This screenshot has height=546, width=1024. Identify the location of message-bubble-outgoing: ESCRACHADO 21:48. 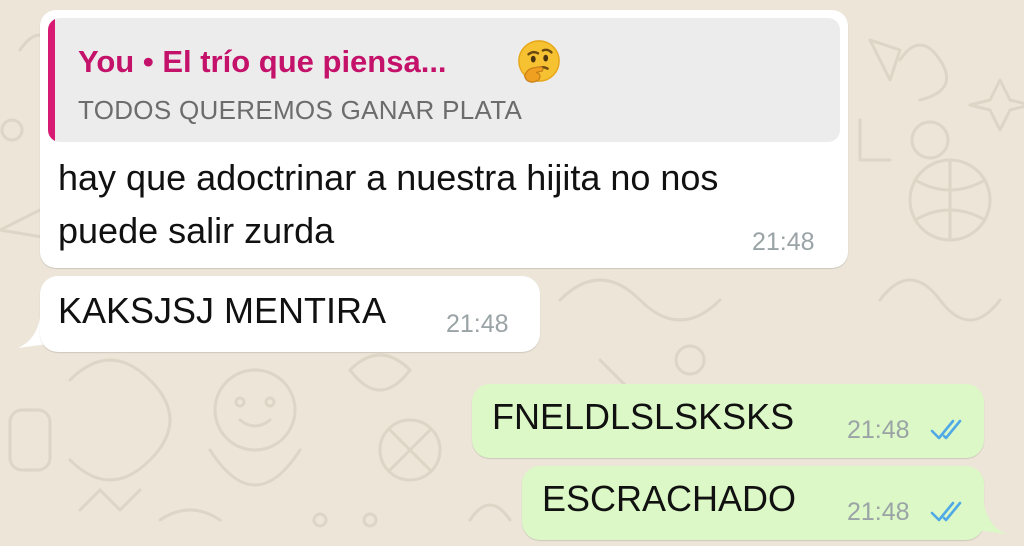
(753, 503).